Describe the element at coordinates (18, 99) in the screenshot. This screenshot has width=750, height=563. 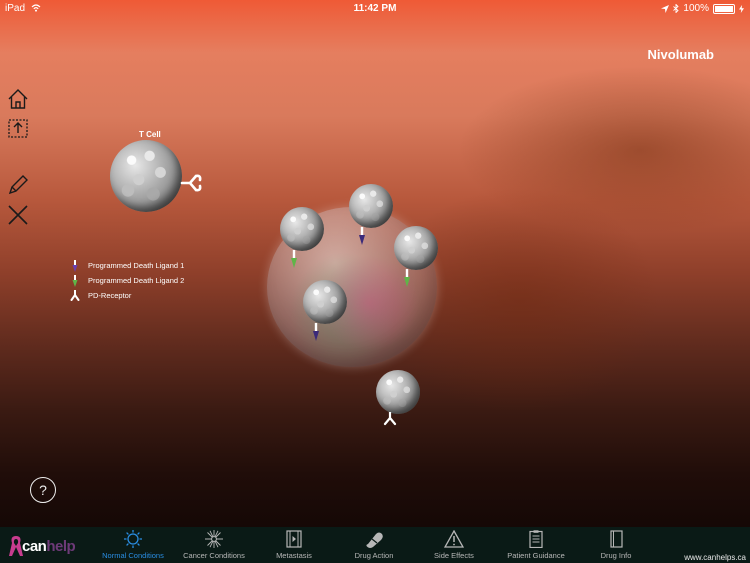
I see `home-icon` at that location.